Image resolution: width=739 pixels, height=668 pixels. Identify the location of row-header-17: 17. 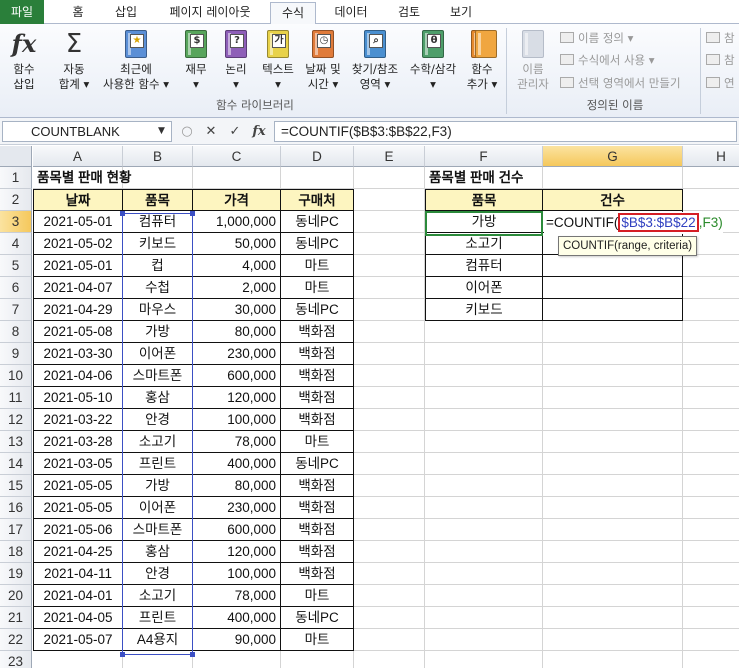
(16, 530).